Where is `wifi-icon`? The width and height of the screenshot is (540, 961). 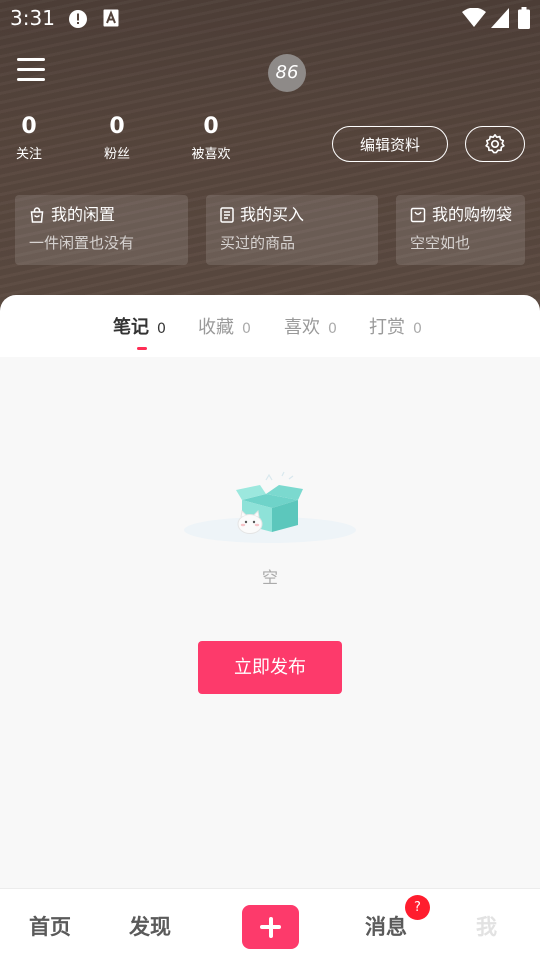 wifi-icon is located at coordinates (474, 19).